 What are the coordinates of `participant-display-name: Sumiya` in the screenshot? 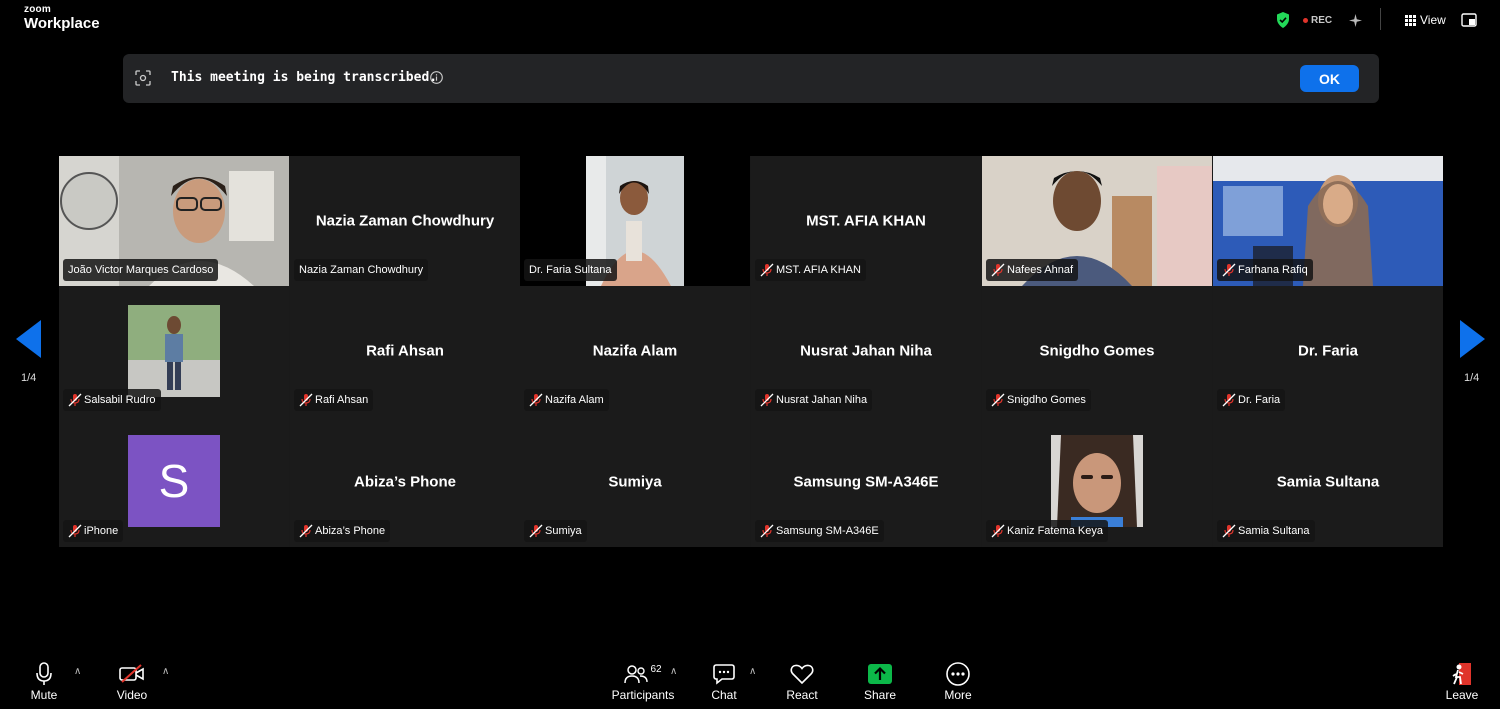 It's located at (635, 481).